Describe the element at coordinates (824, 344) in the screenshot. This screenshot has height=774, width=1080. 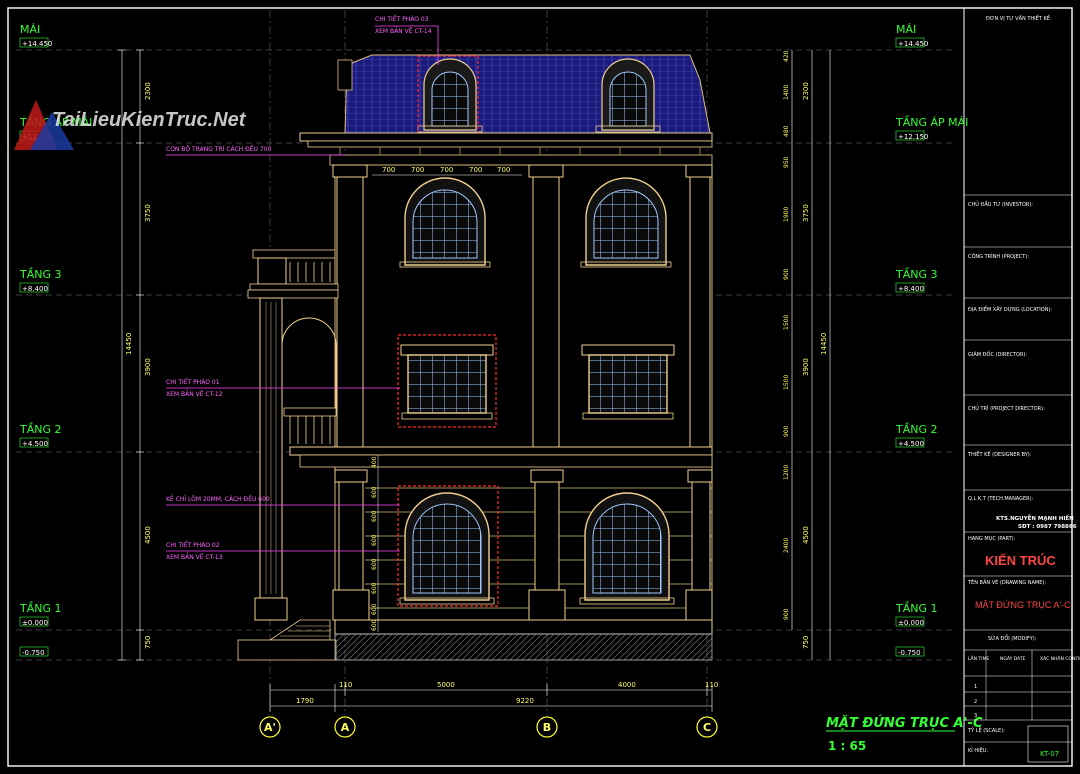
I see `drt: 14450` at that location.